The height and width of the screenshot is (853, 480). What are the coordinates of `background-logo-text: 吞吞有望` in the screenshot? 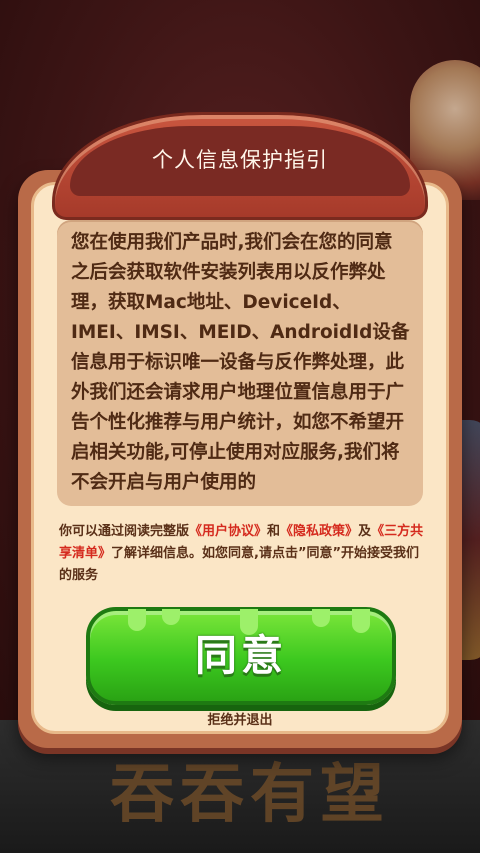 It's located at (250, 794).